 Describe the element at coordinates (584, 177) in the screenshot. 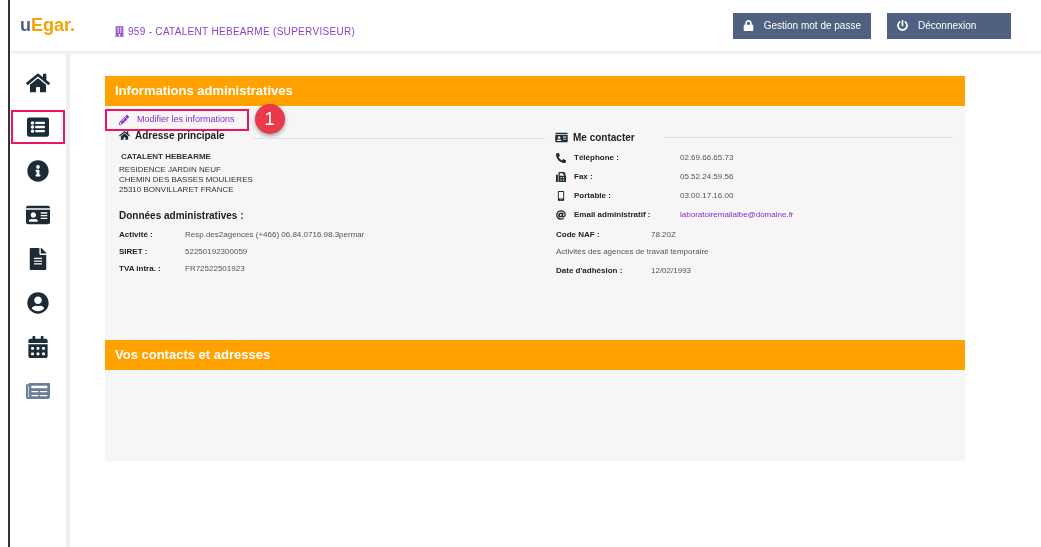

I see `field-label: Fax :` at that location.